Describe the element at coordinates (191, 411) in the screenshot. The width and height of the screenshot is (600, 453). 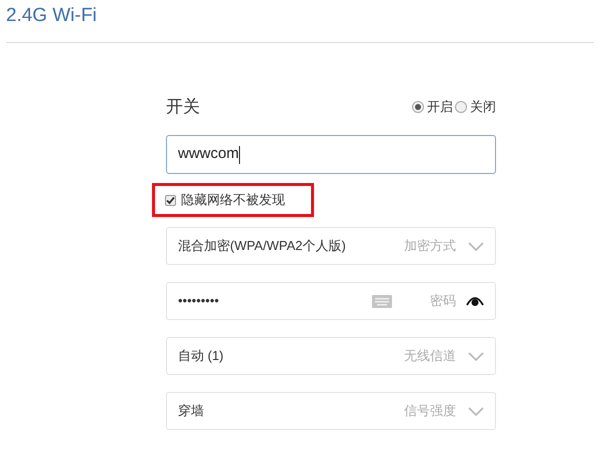
I see `select-value: 穿墙` at that location.